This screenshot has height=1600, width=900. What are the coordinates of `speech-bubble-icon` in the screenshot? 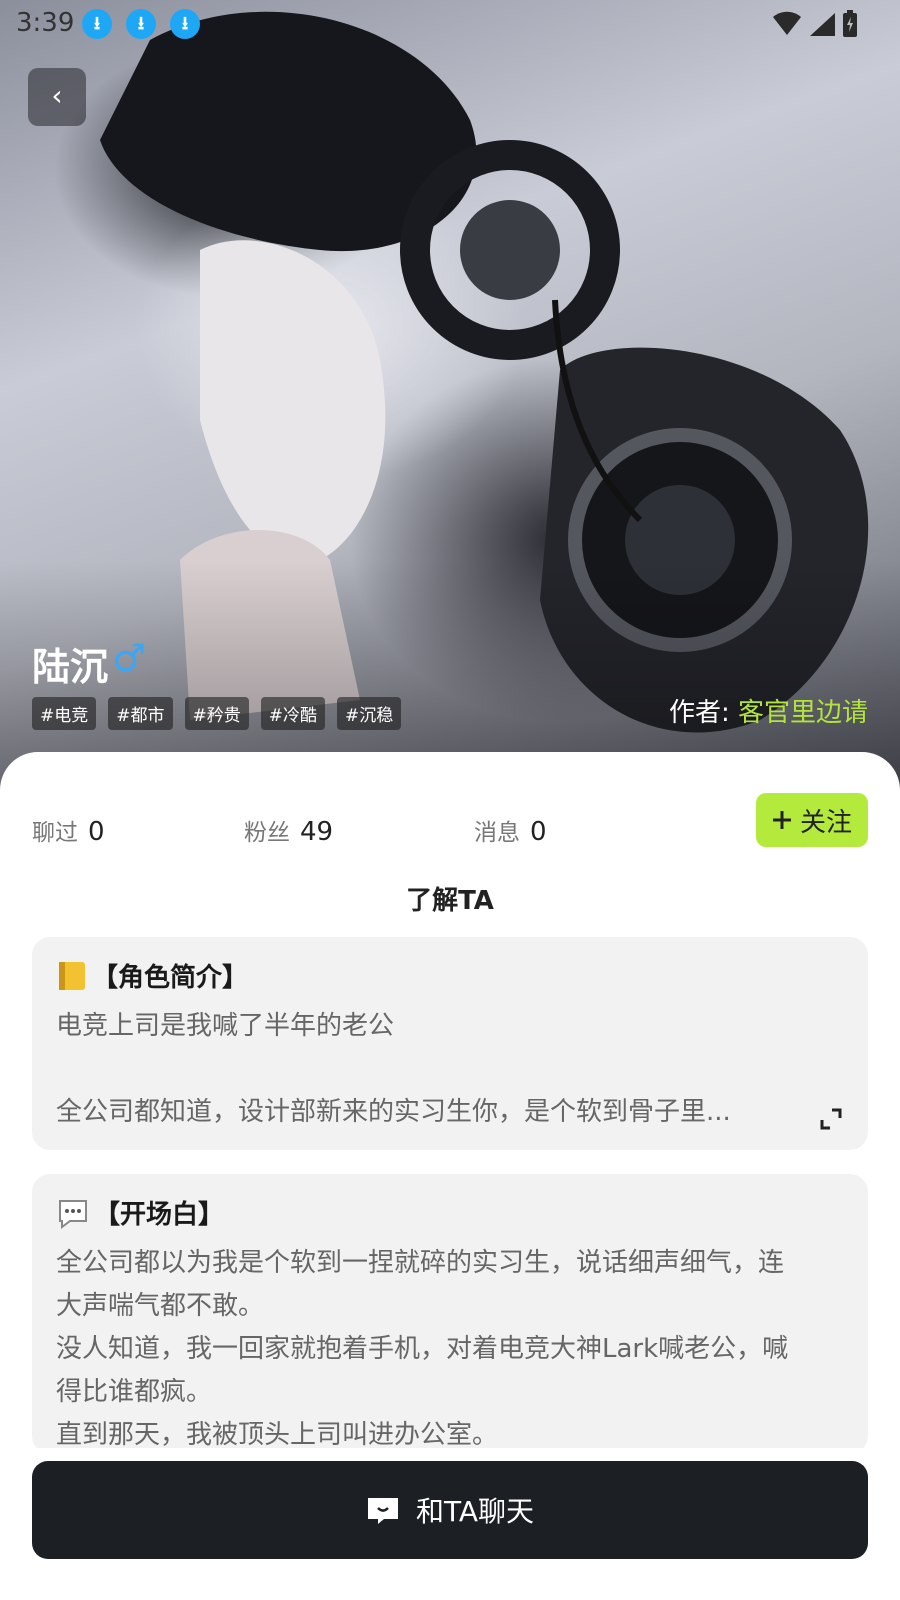 It's located at (73, 1214).